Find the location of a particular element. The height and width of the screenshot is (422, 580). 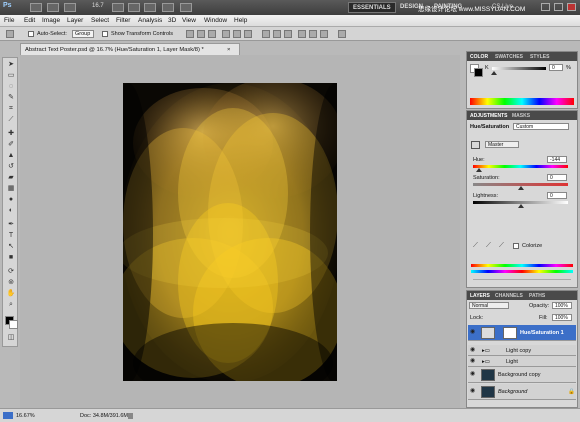

minimize-icon is located at coordinates (545, 7).